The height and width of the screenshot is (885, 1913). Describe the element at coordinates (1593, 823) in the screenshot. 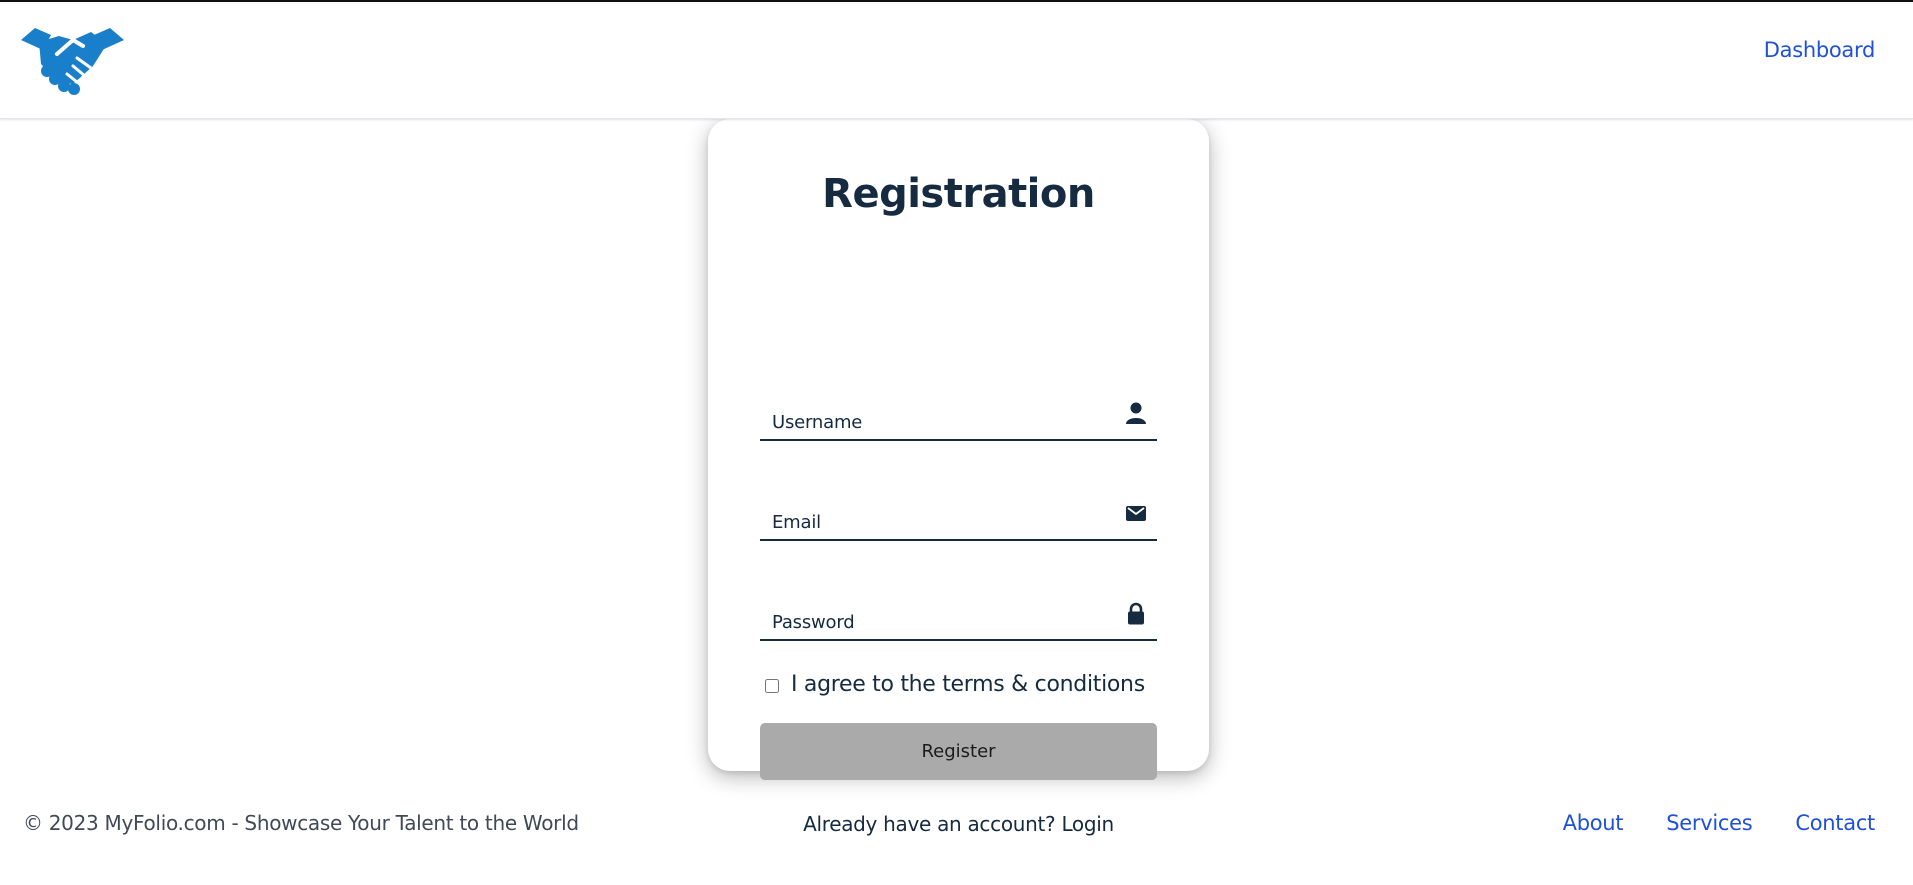

I see `footer-link-about: About` at that location.